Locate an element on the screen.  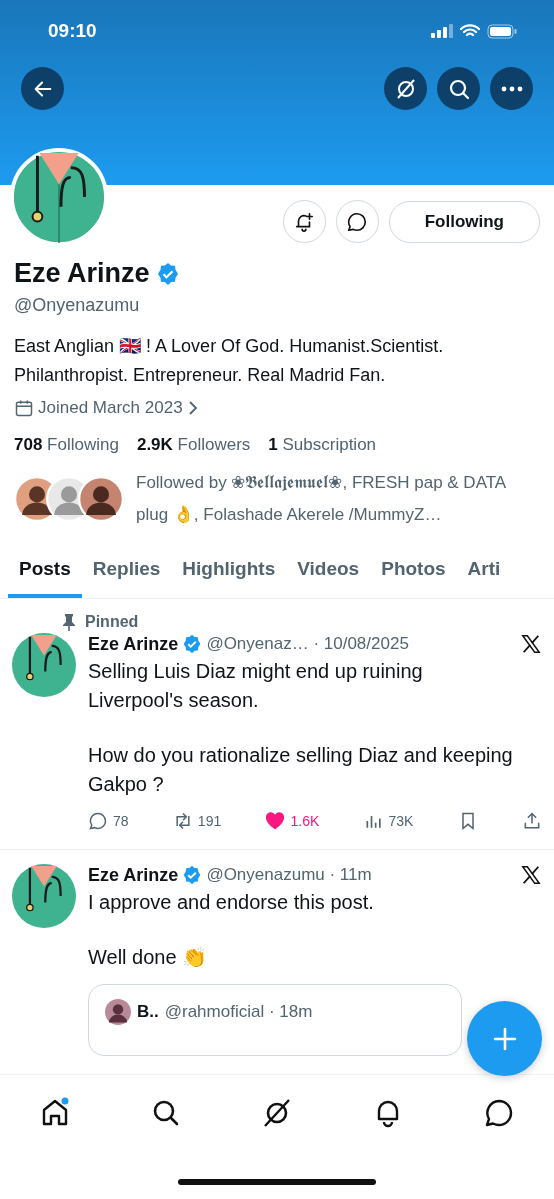
compose-button is located at coordinates (504, 1038).